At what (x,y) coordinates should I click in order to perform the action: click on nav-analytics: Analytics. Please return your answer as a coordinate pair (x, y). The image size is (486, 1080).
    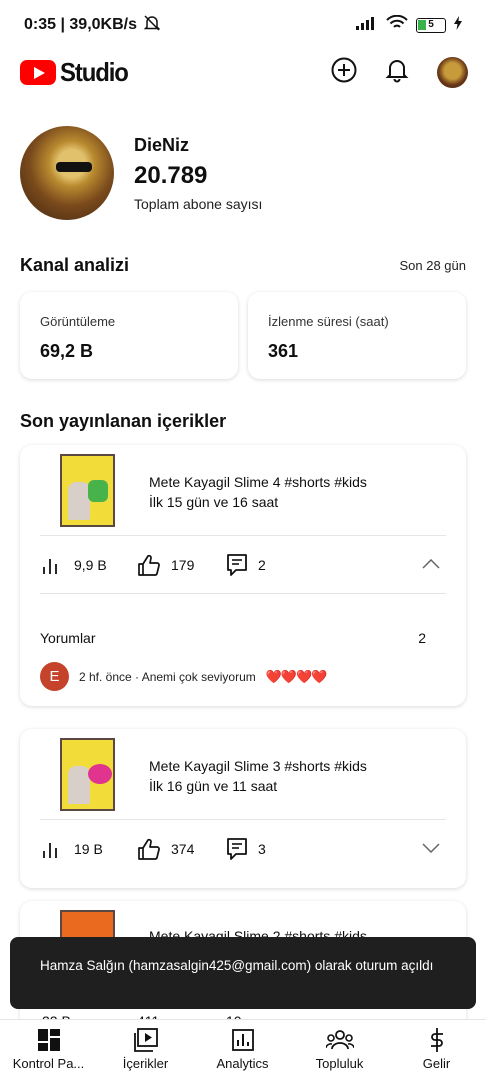
    Looking at the image, I should click on (242, 1049).